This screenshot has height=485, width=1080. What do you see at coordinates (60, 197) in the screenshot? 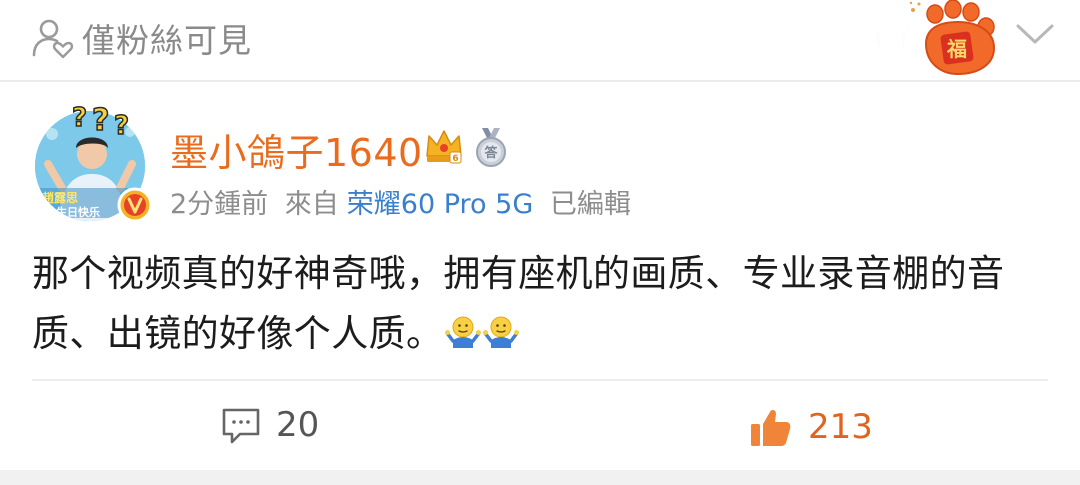
I see `avatar-caption-1: 趙露思` at bounding box center [60, 197].